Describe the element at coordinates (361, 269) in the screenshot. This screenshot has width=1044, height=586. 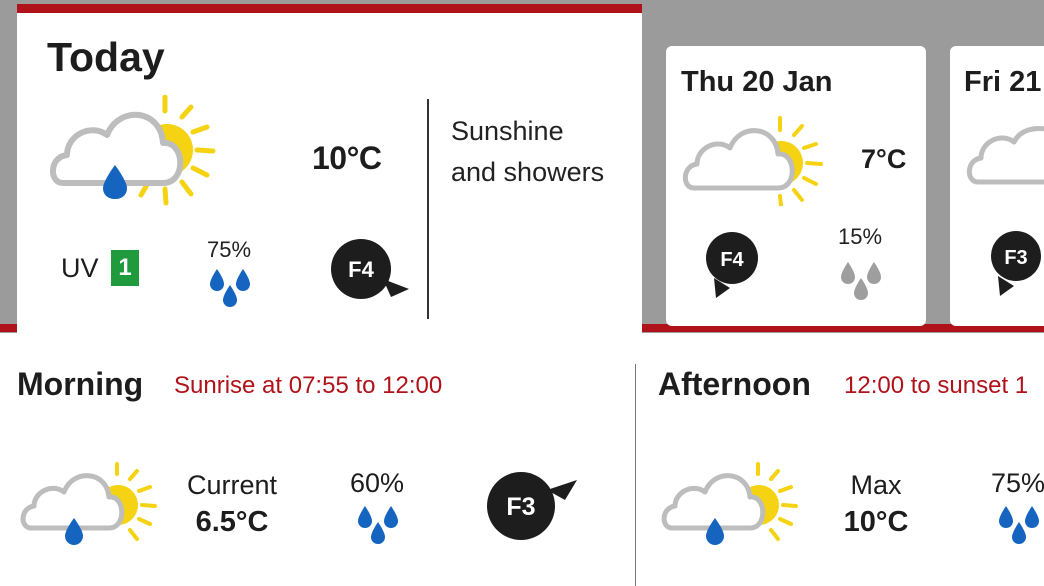
I see `today-wind-label: F4` at that location.